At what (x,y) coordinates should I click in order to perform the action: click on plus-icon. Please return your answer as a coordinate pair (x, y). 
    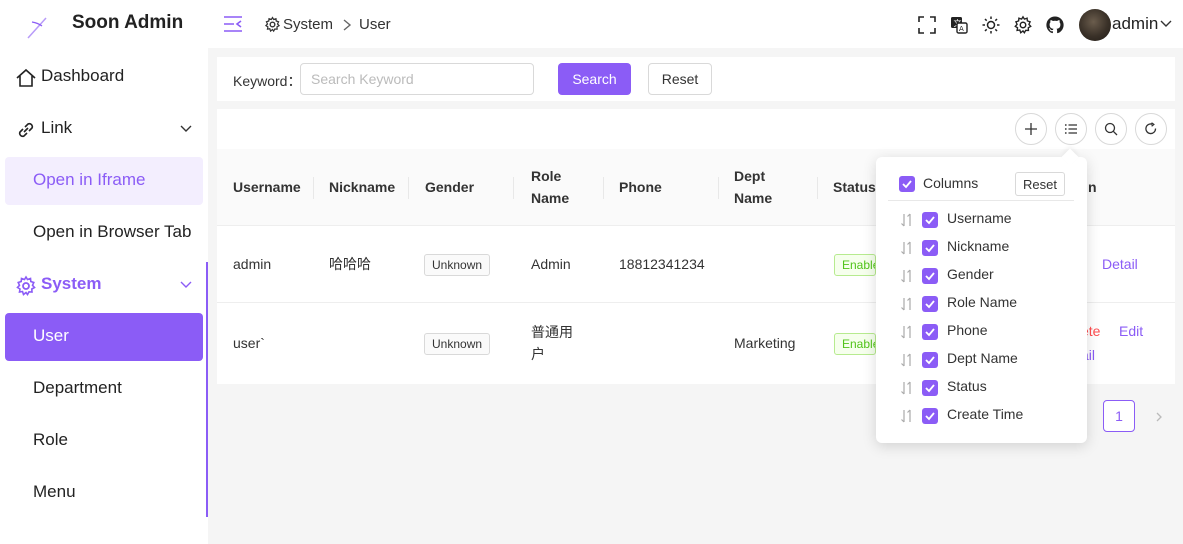
    Looking at the image, I should click on (1031, 129).